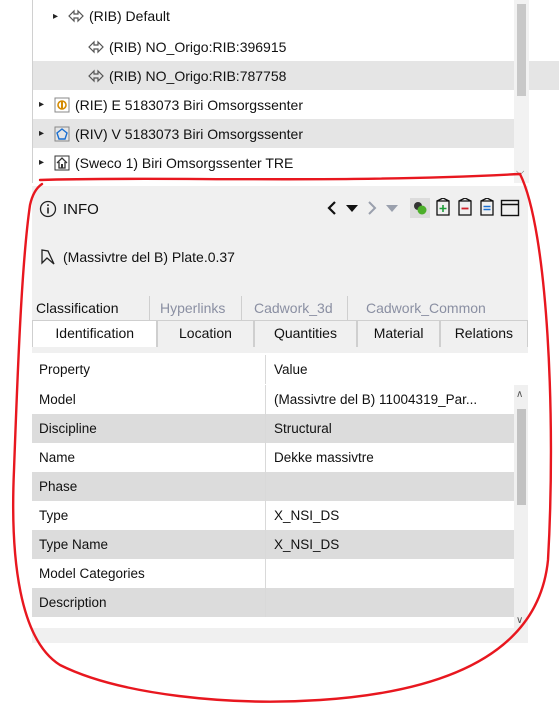  Describe the element at coordinates (296, 46) in the screenshot. I see `tree-row: (RIB) NO_Origo:RIB:396915` at that location.